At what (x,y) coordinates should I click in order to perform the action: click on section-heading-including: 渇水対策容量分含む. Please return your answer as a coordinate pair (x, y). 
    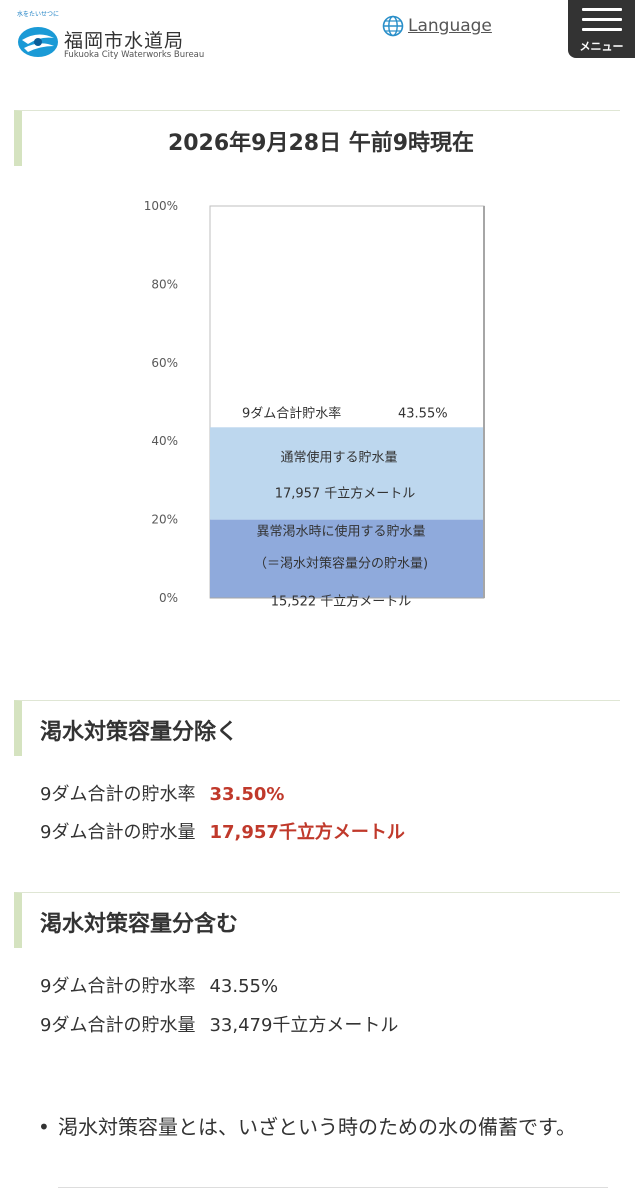
    Looking at the image, I should click on (317, 920).